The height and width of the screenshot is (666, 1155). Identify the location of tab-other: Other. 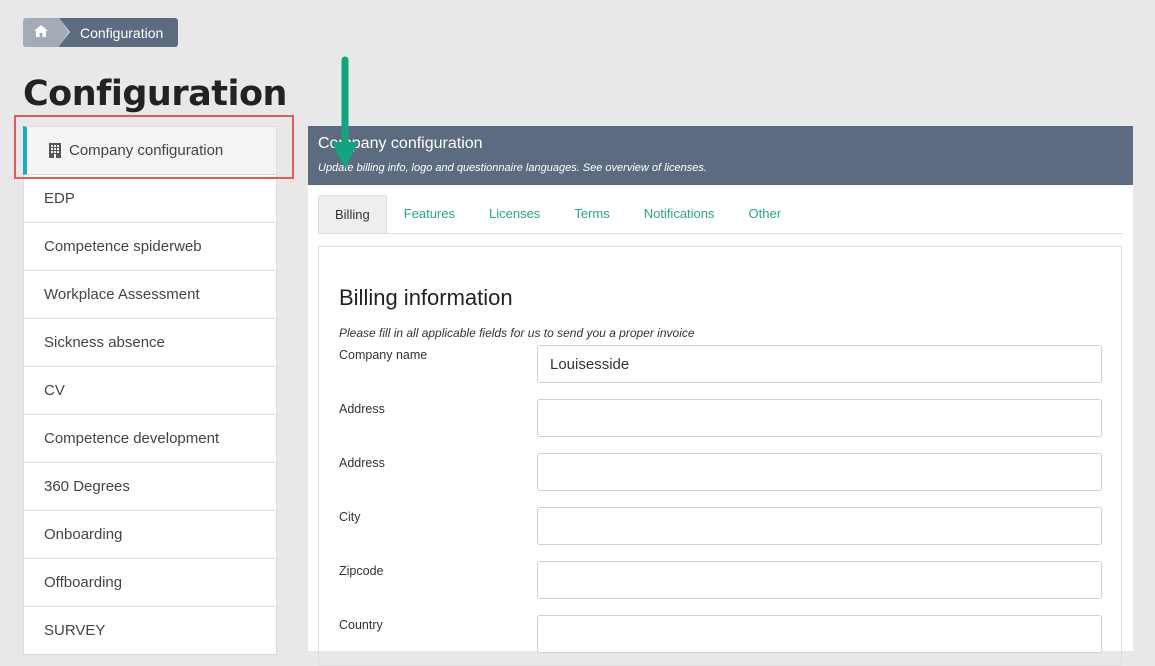
(765, 214).